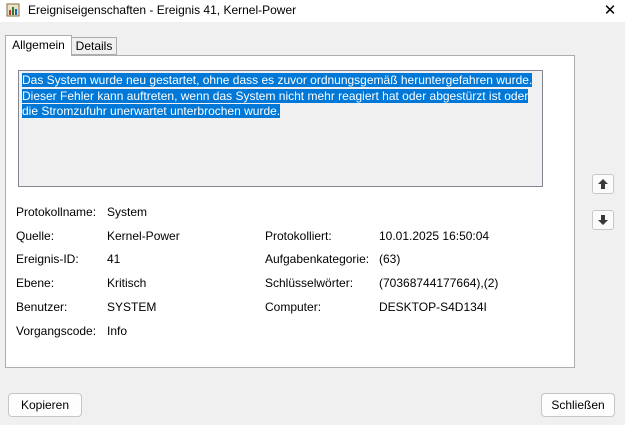 The height and width of the screenshot is (425, 625). I want to click on tab-general: Allgemein, so click(38, 45).